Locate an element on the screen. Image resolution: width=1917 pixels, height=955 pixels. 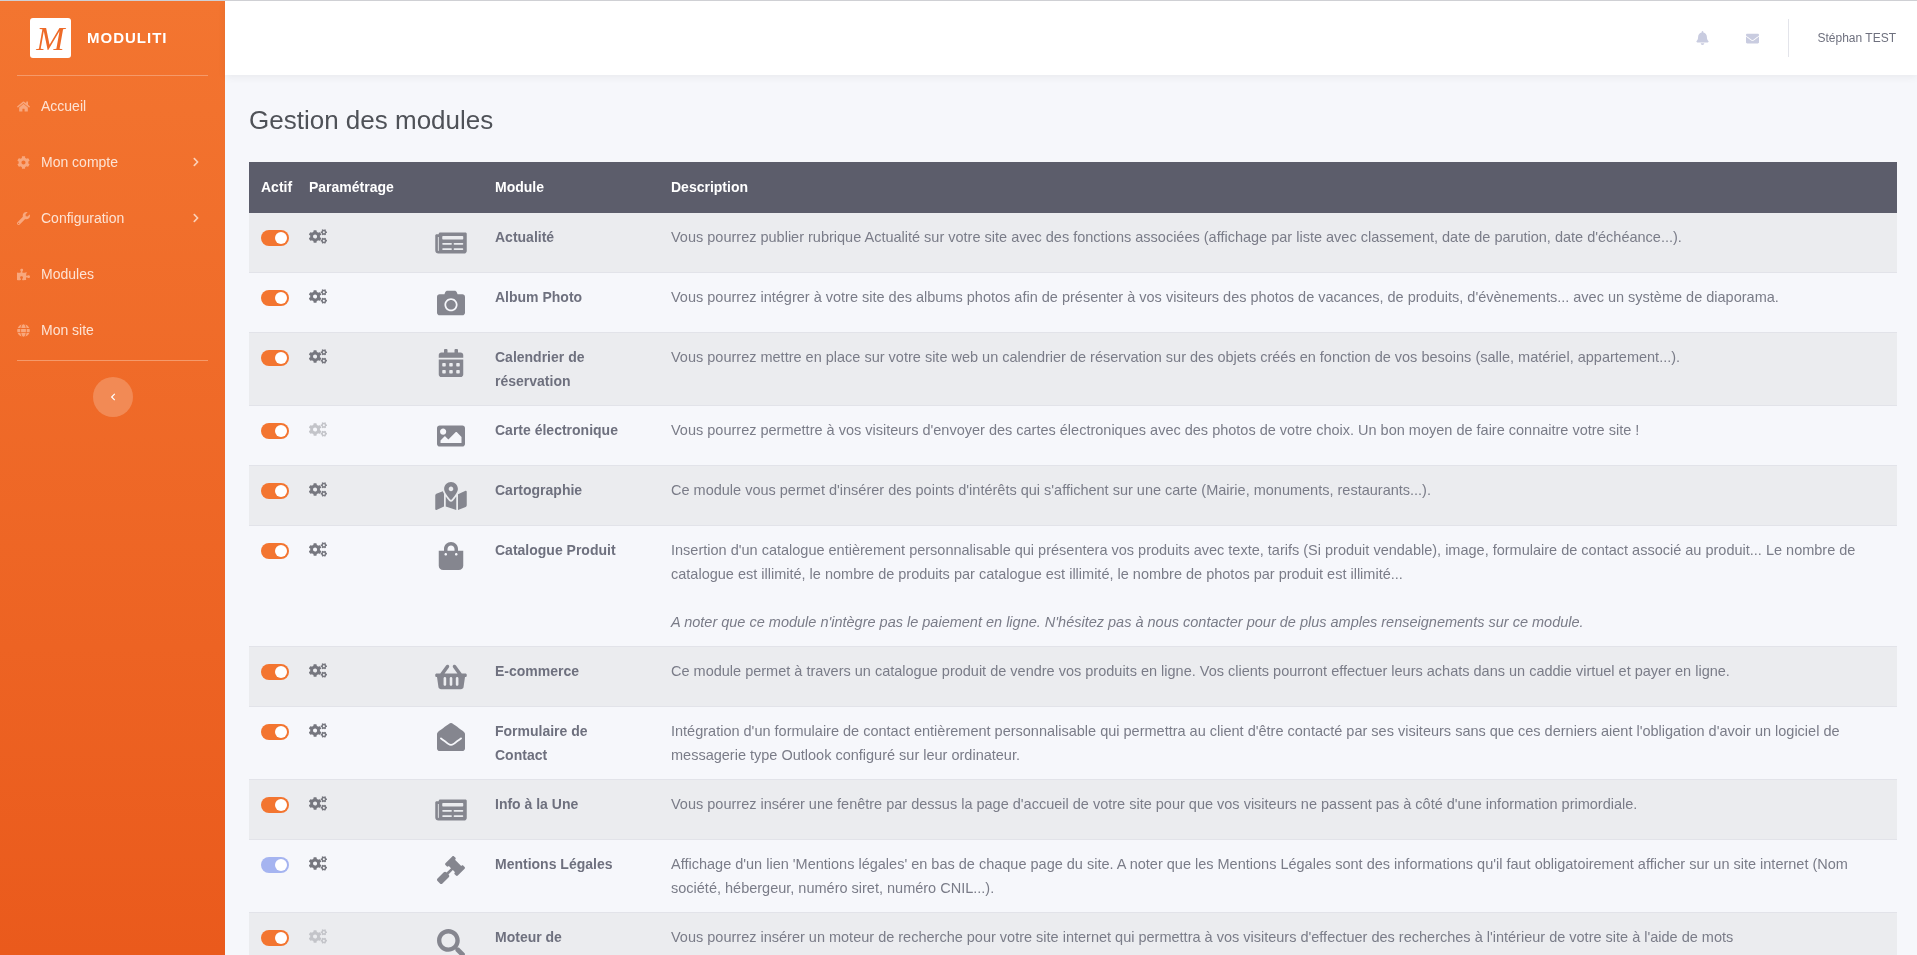
module-name: Calendrier de réservation is located at coordinates (540, 369).